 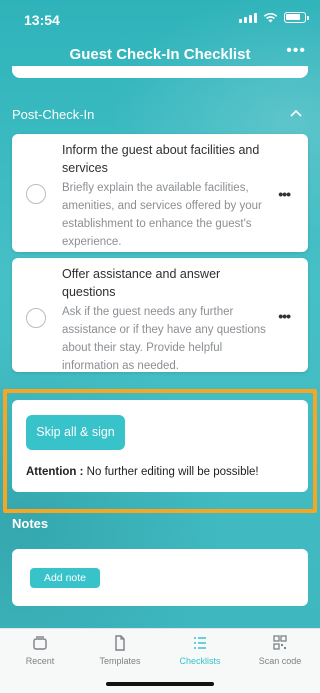 What do you see at coordinates (65, 578) in the screenshot?
I see `add-note-button: Add note` at bounding box center [65, 578].